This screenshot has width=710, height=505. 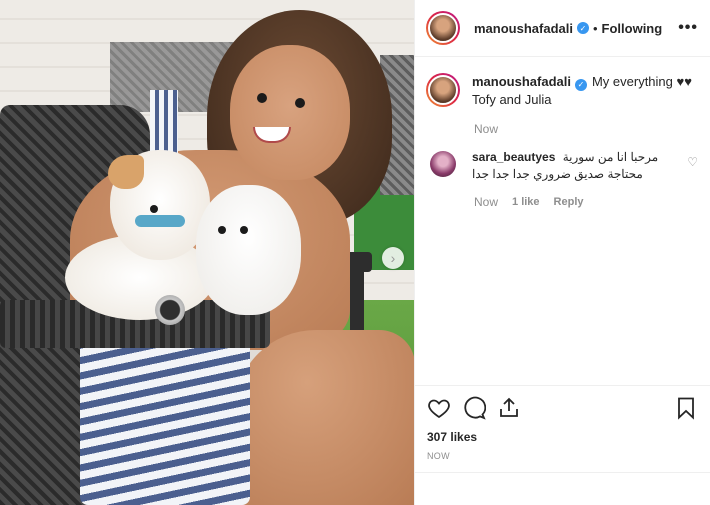 I want to click on post-actions: 307 likes NOW, so click(x=562, y=428).